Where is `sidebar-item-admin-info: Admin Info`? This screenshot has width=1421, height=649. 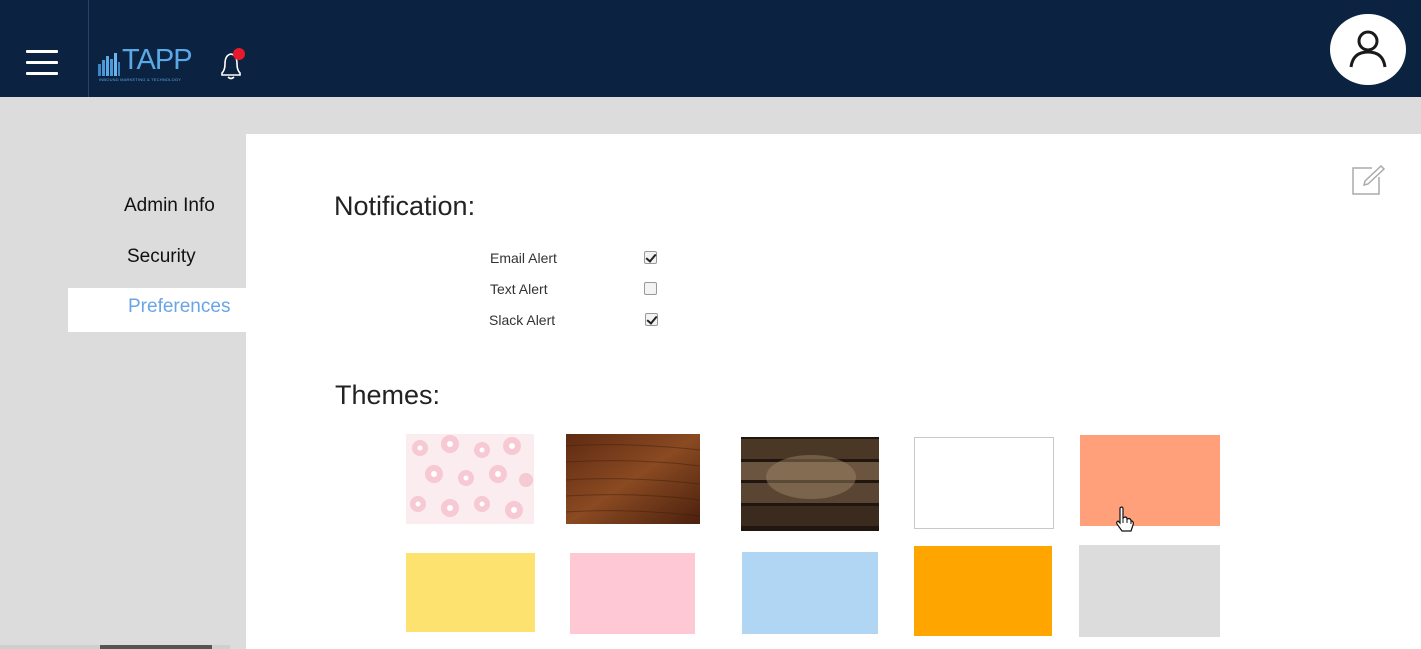
sidebar-item-admin-info: Admin Info is located at coordinates (169, 206).